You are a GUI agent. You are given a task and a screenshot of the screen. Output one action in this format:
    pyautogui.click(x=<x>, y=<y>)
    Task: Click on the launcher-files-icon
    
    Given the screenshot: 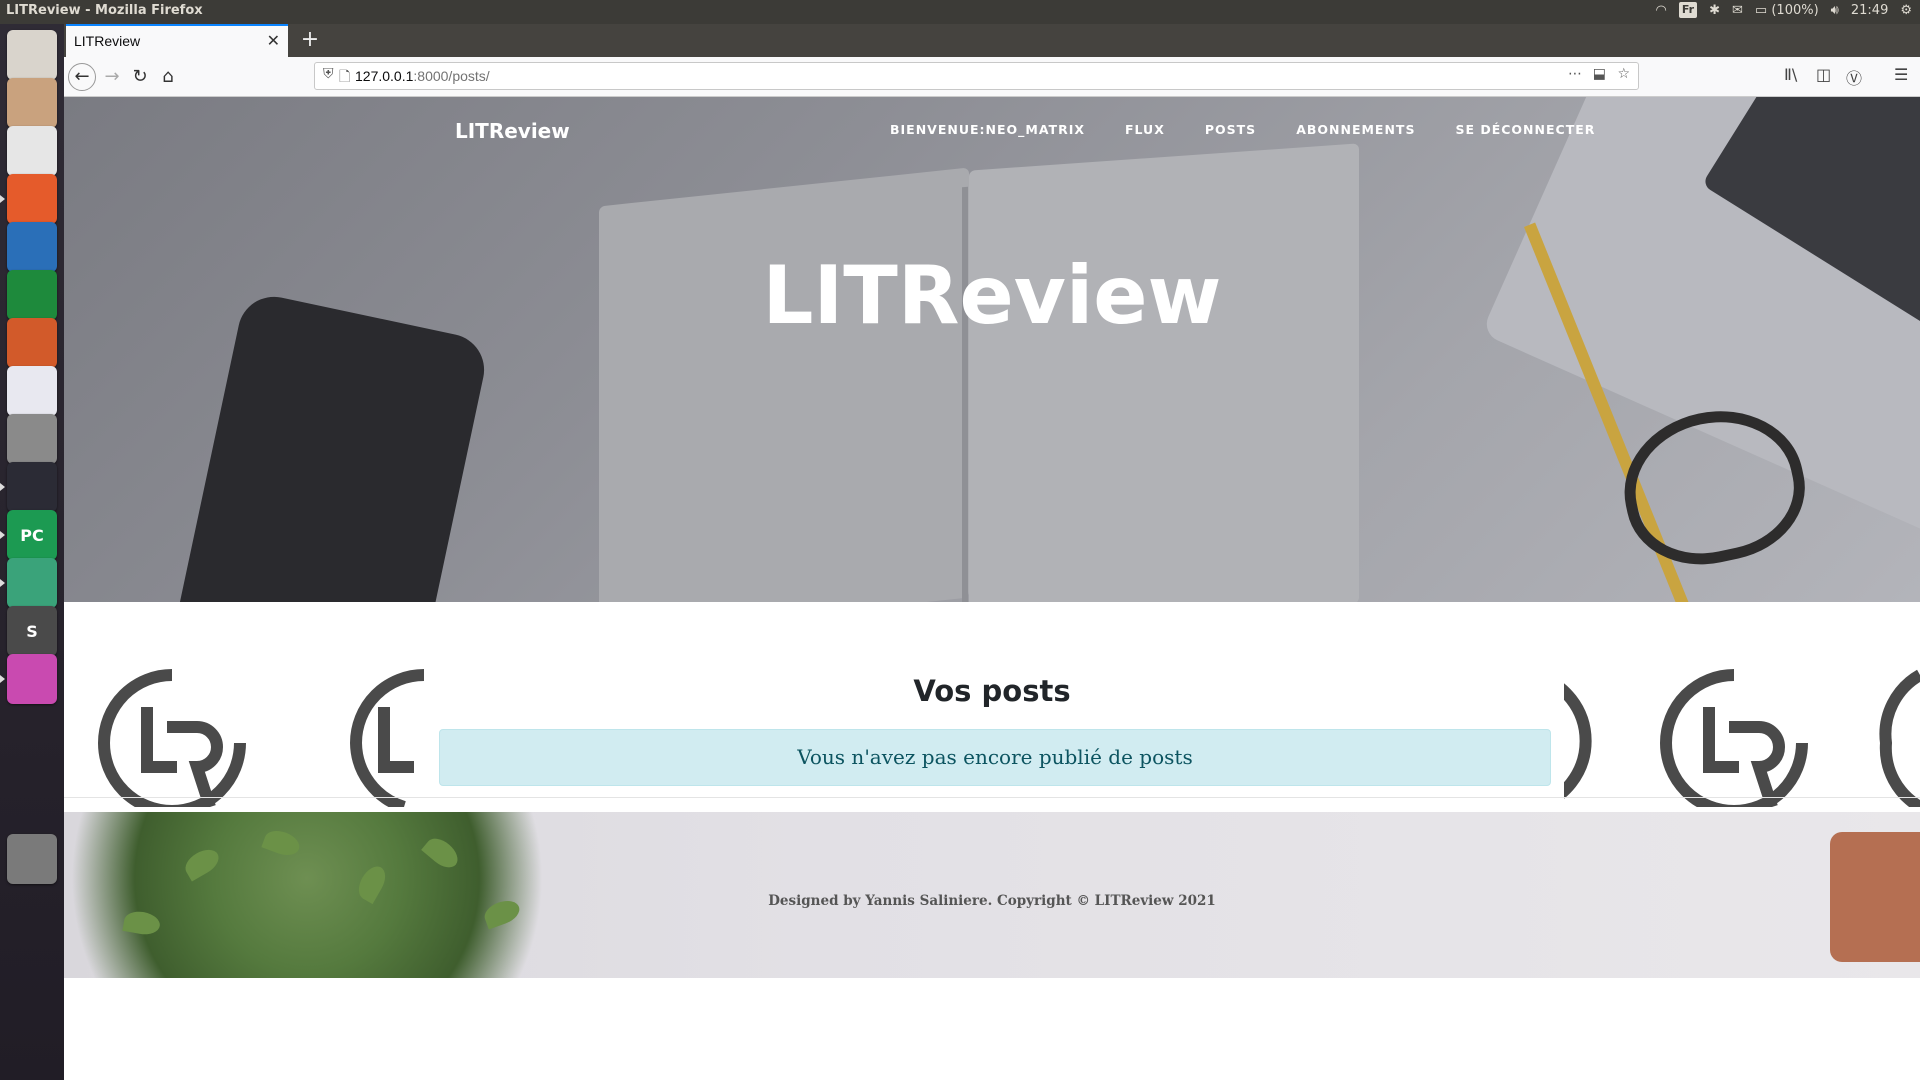 What is the action you would take?
    pyautogui.click(x=32, y=103)
    